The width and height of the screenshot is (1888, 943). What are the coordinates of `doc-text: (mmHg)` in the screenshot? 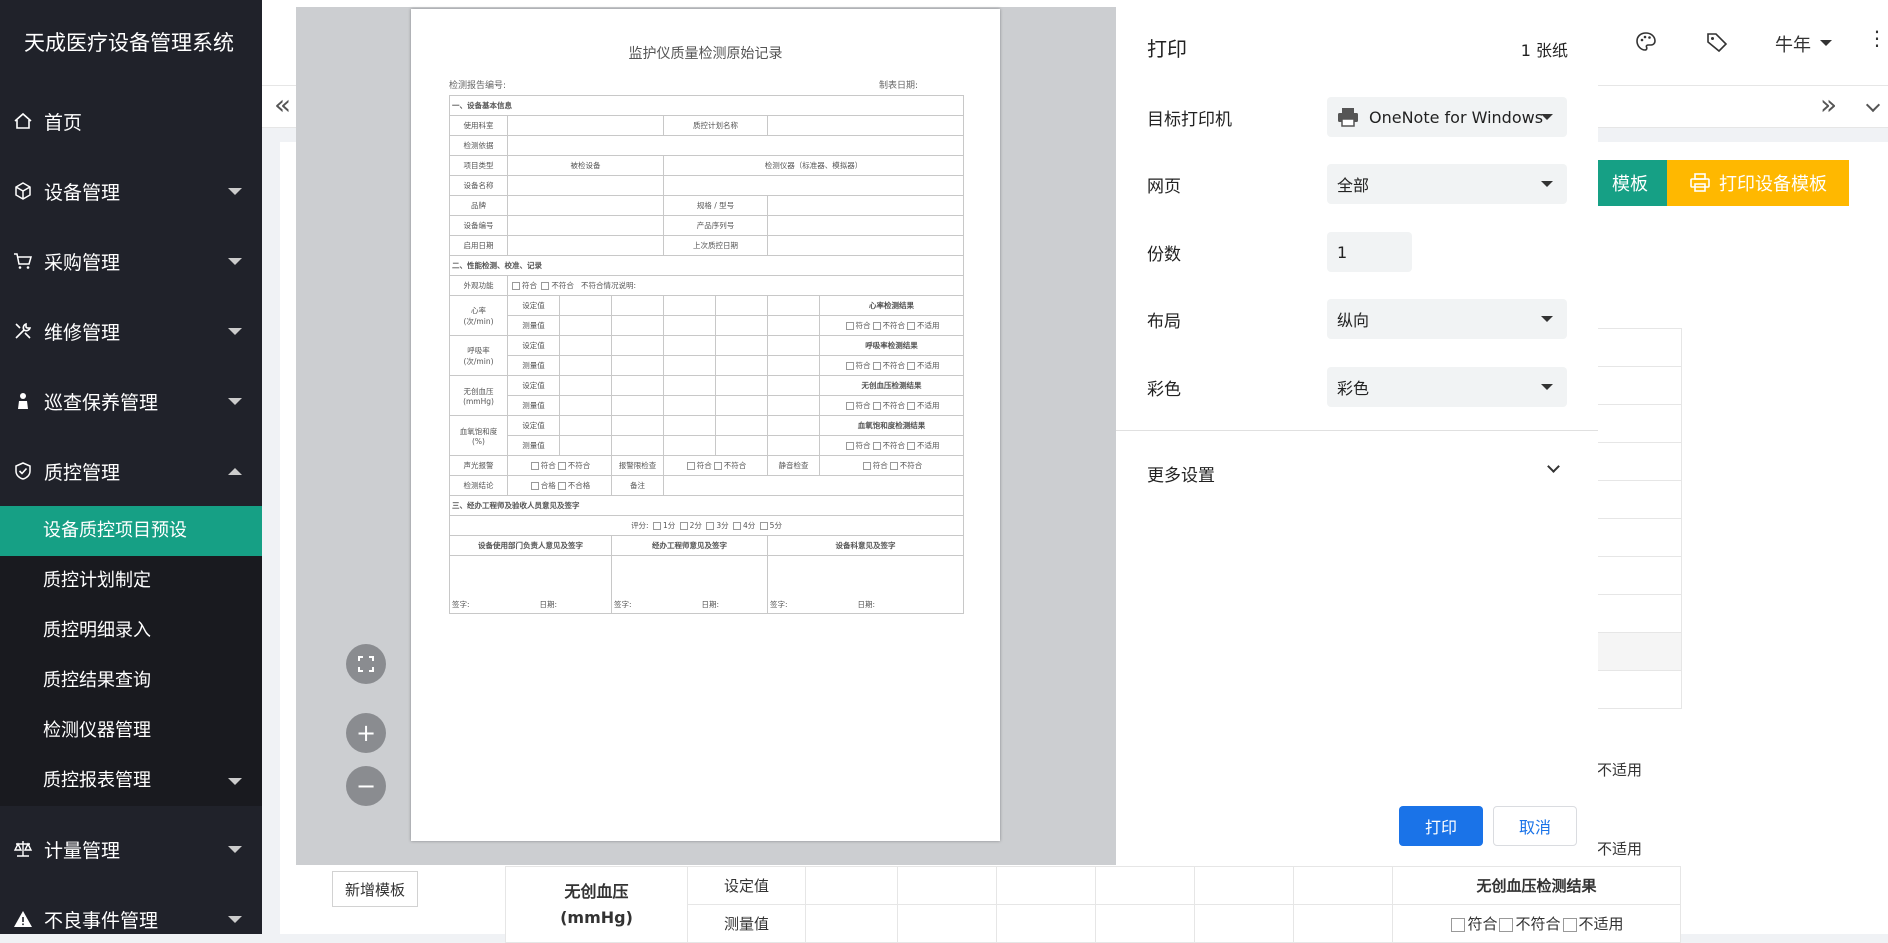 It's located at (478, 401).